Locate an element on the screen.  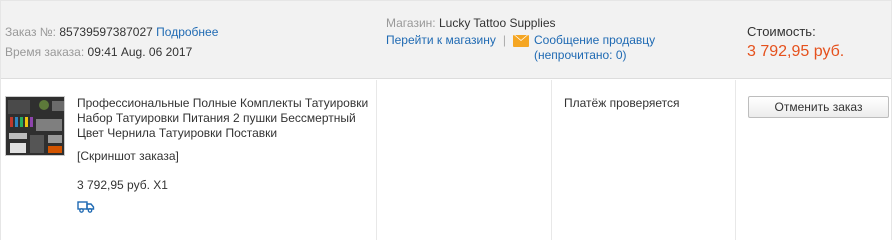
message-seller-link: Сообщение продавцу (непрочитано: 0) is located at coordinates (594, 48).